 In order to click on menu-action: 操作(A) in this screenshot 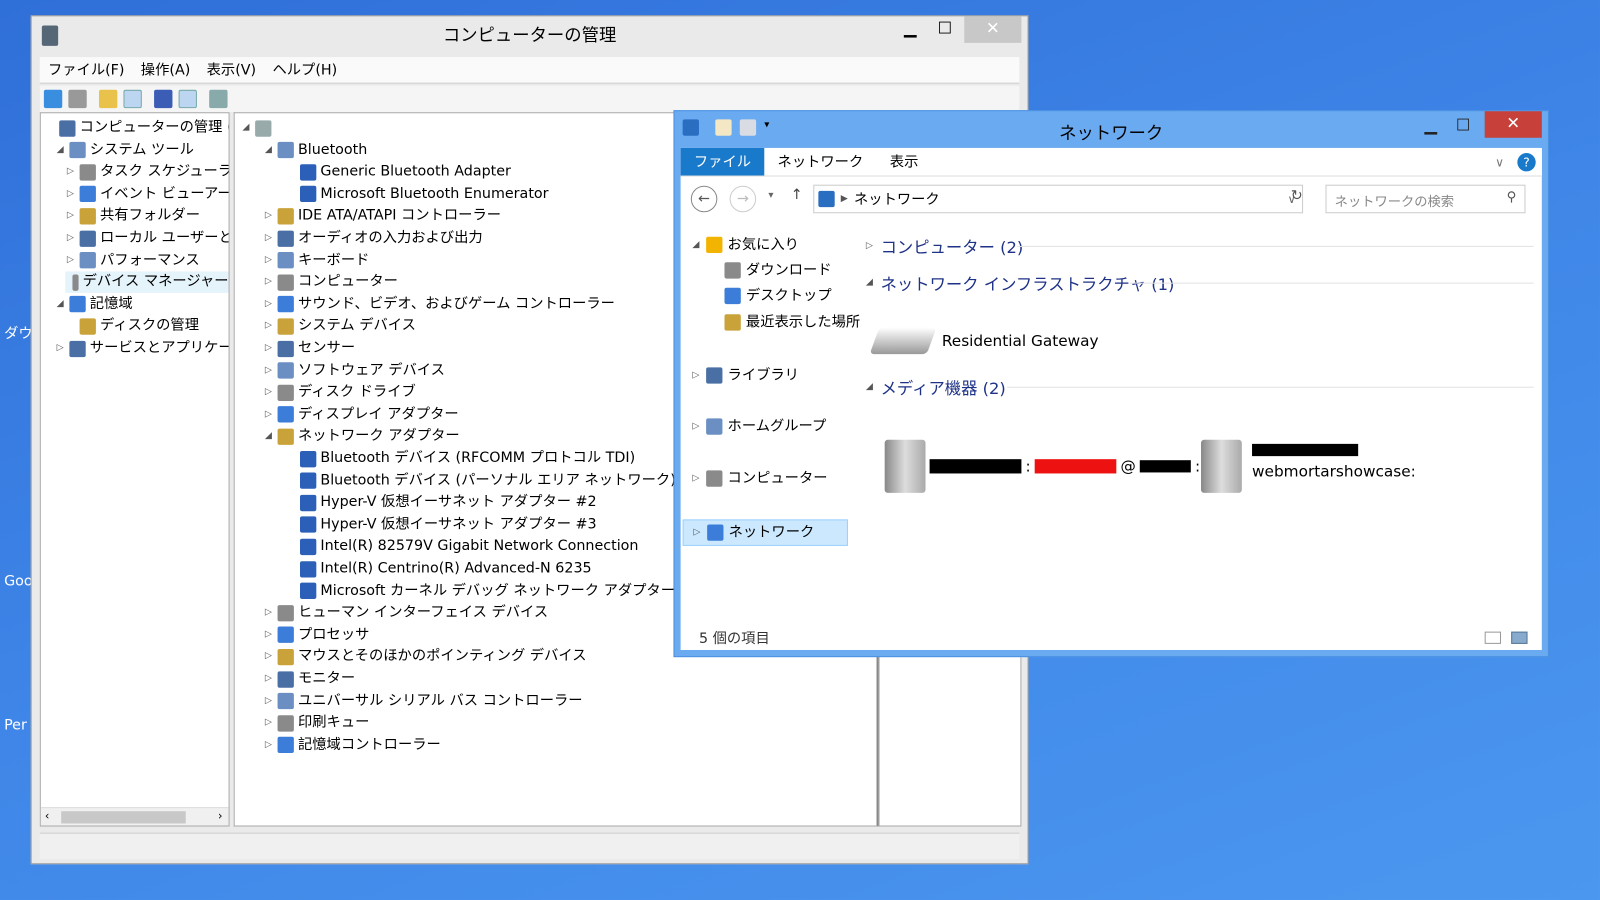, I will do `click(166, 70)`.